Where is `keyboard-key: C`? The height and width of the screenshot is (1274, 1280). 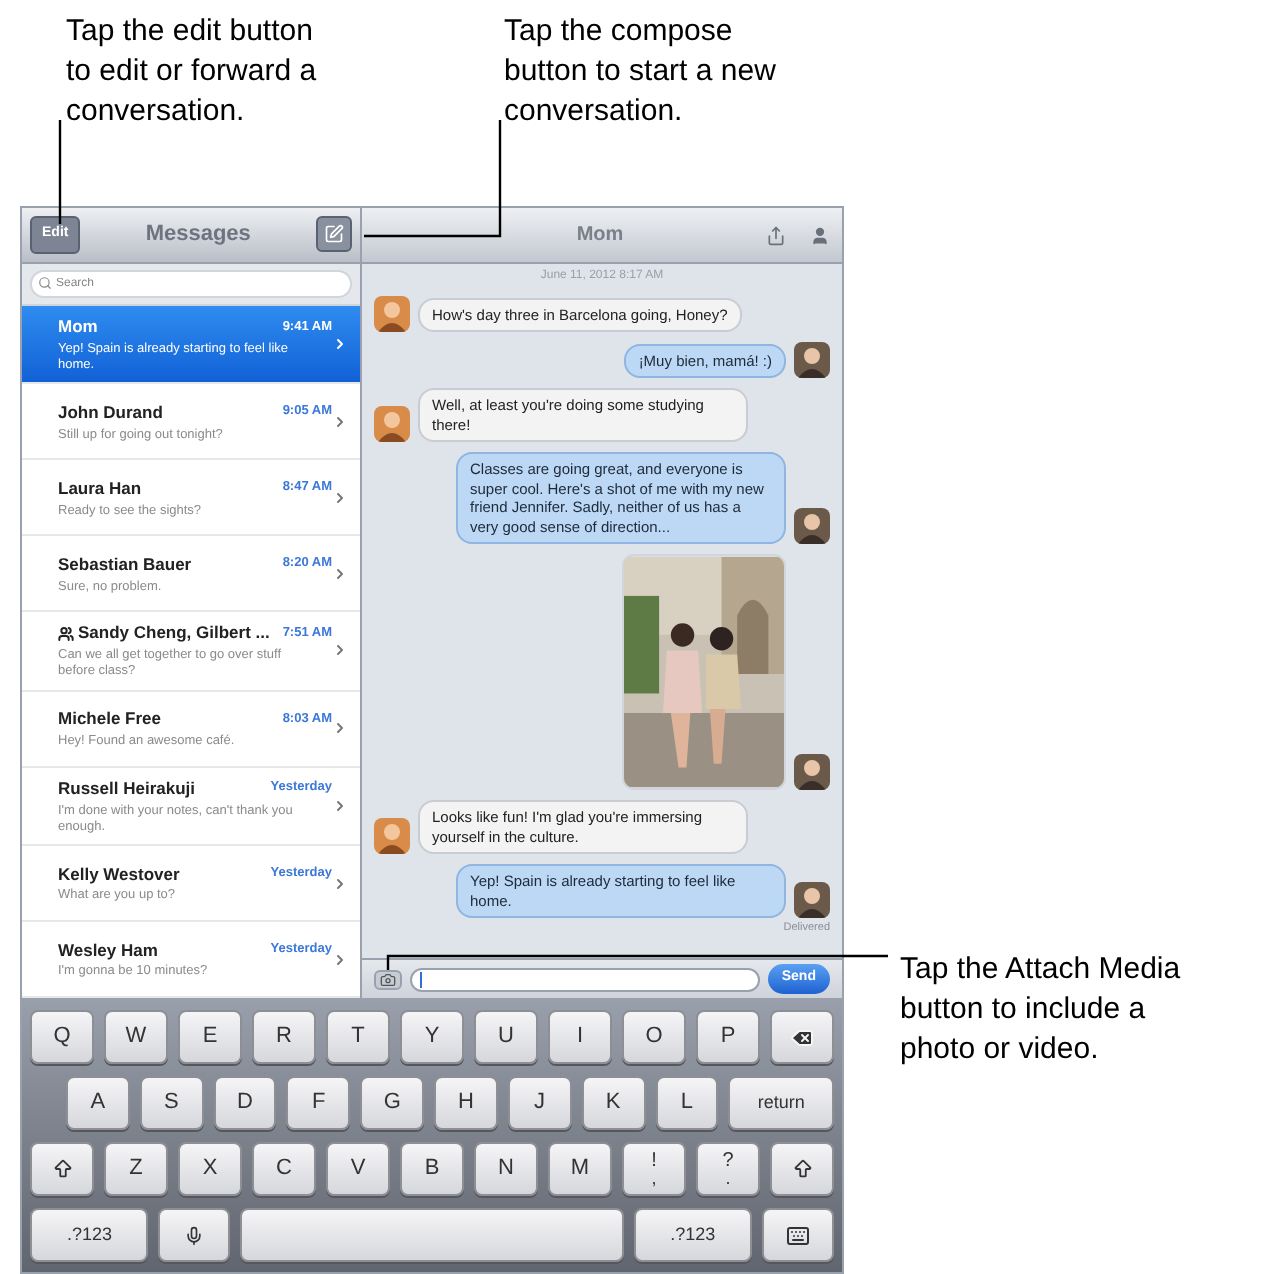 keyboard-key: C is located at coordinates (284, 1169).